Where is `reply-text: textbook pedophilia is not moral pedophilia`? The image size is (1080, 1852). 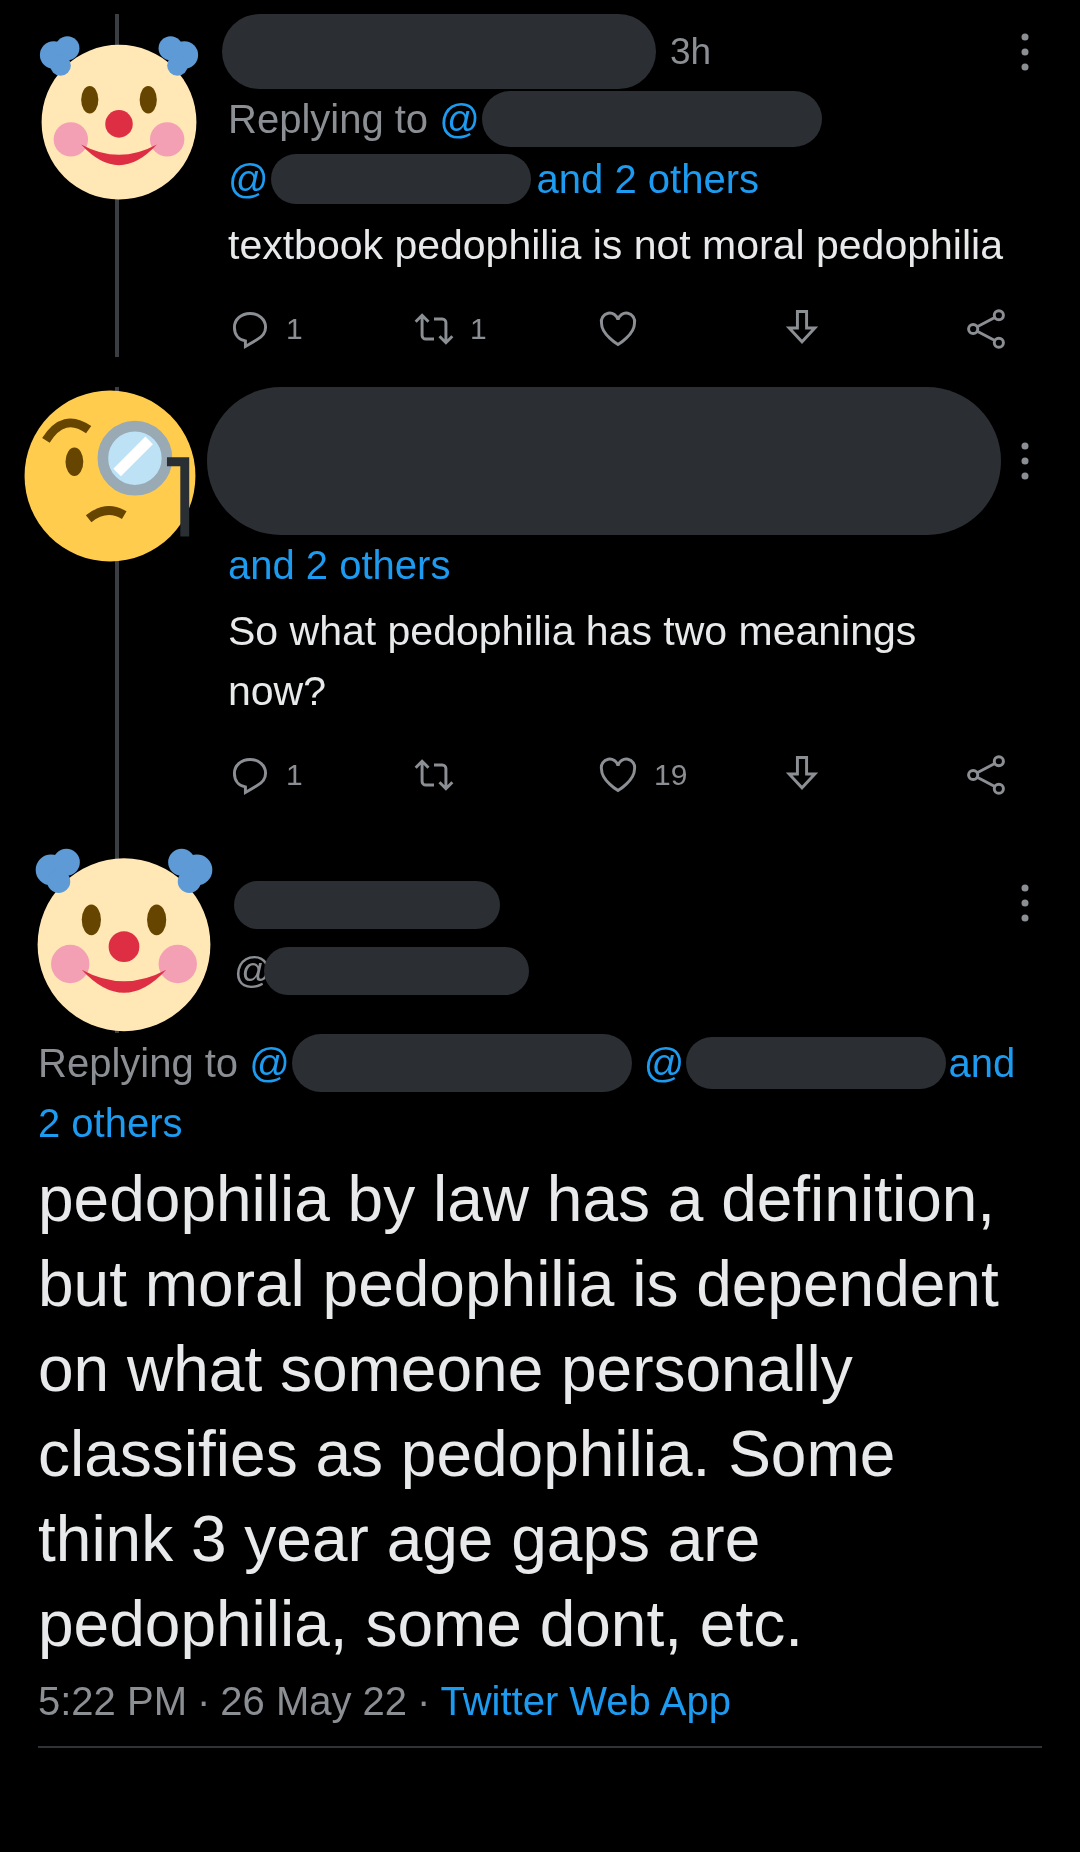
reply-text: textbook pedophilia is not moral pedophilia is located at coordinates (616, 245).